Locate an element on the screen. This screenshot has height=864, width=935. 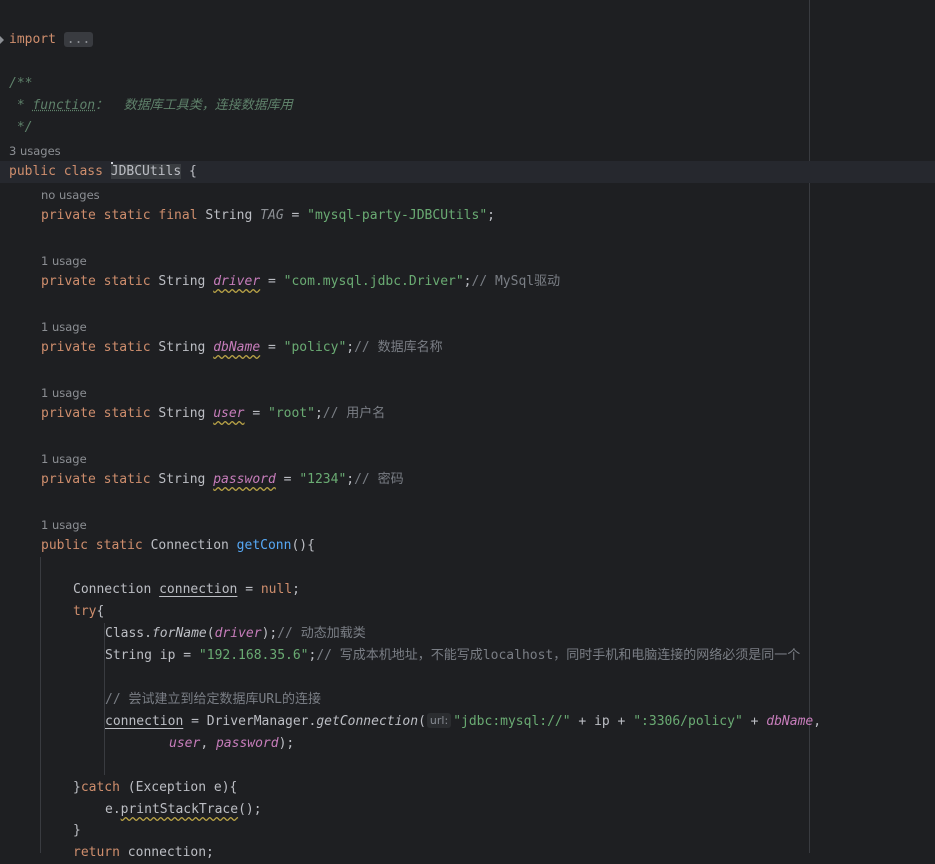
class-brace: { is located at coordinates (189, 171).